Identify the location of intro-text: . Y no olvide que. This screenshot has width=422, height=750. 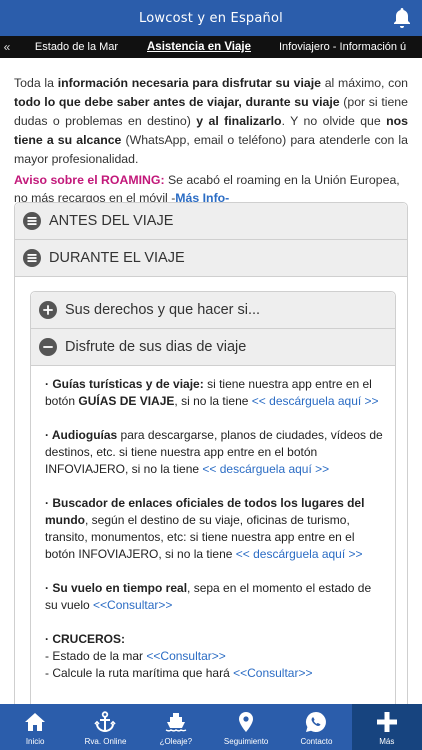
(334, 121).